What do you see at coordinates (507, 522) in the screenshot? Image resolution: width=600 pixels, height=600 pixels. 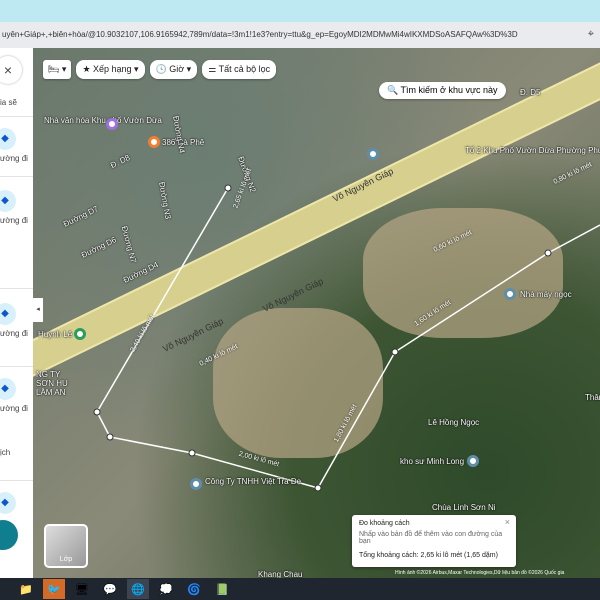 I see `close-measure-button: ×` at bounding box center [507, 522].